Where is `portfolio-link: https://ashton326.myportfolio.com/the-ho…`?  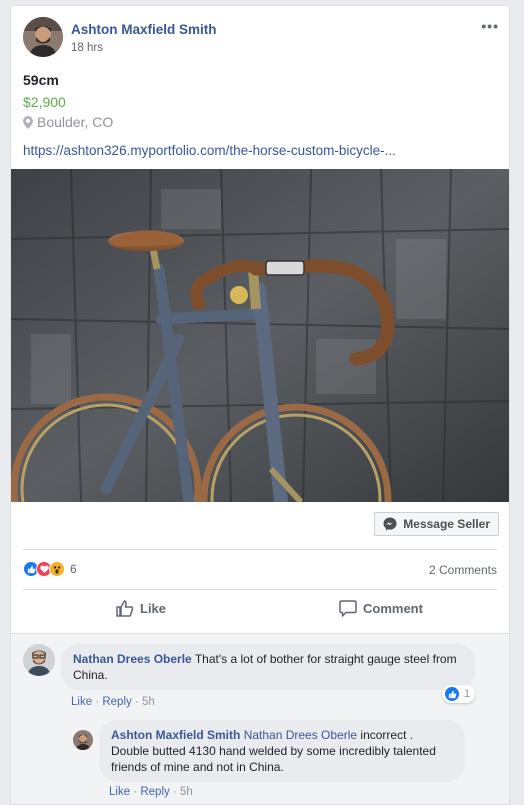 portfolio-link: https://ashton326.myportfolio.com/the-ho… is located at coordinates (209, 150).